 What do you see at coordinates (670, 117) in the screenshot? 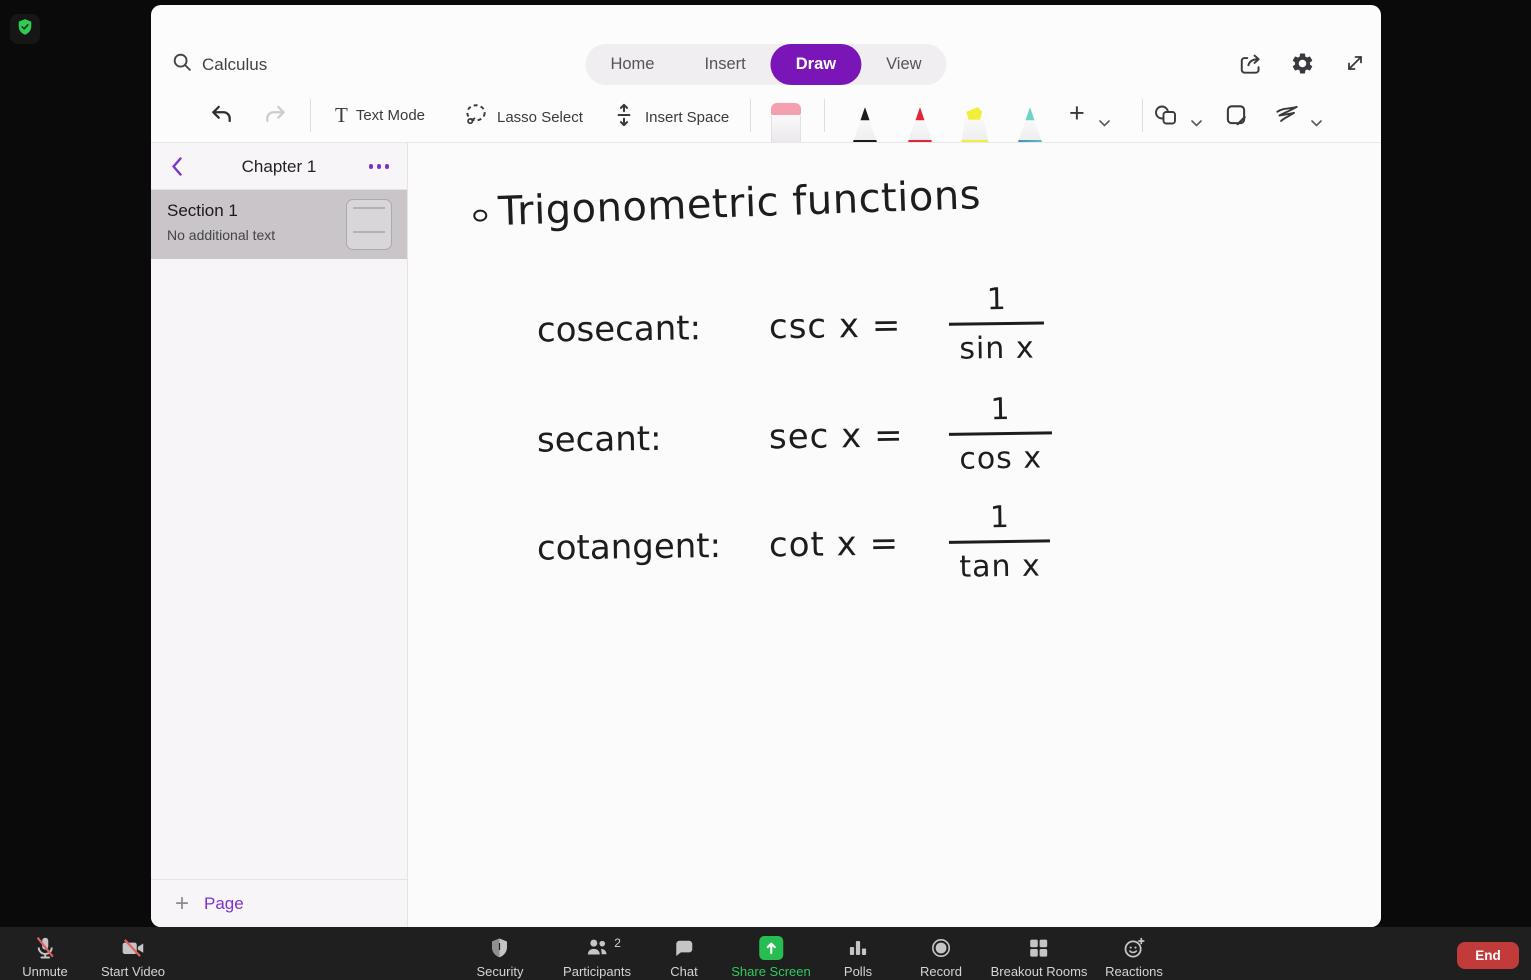
I see `insert-space-button: Insert Space` at bounding box center [670, 117].